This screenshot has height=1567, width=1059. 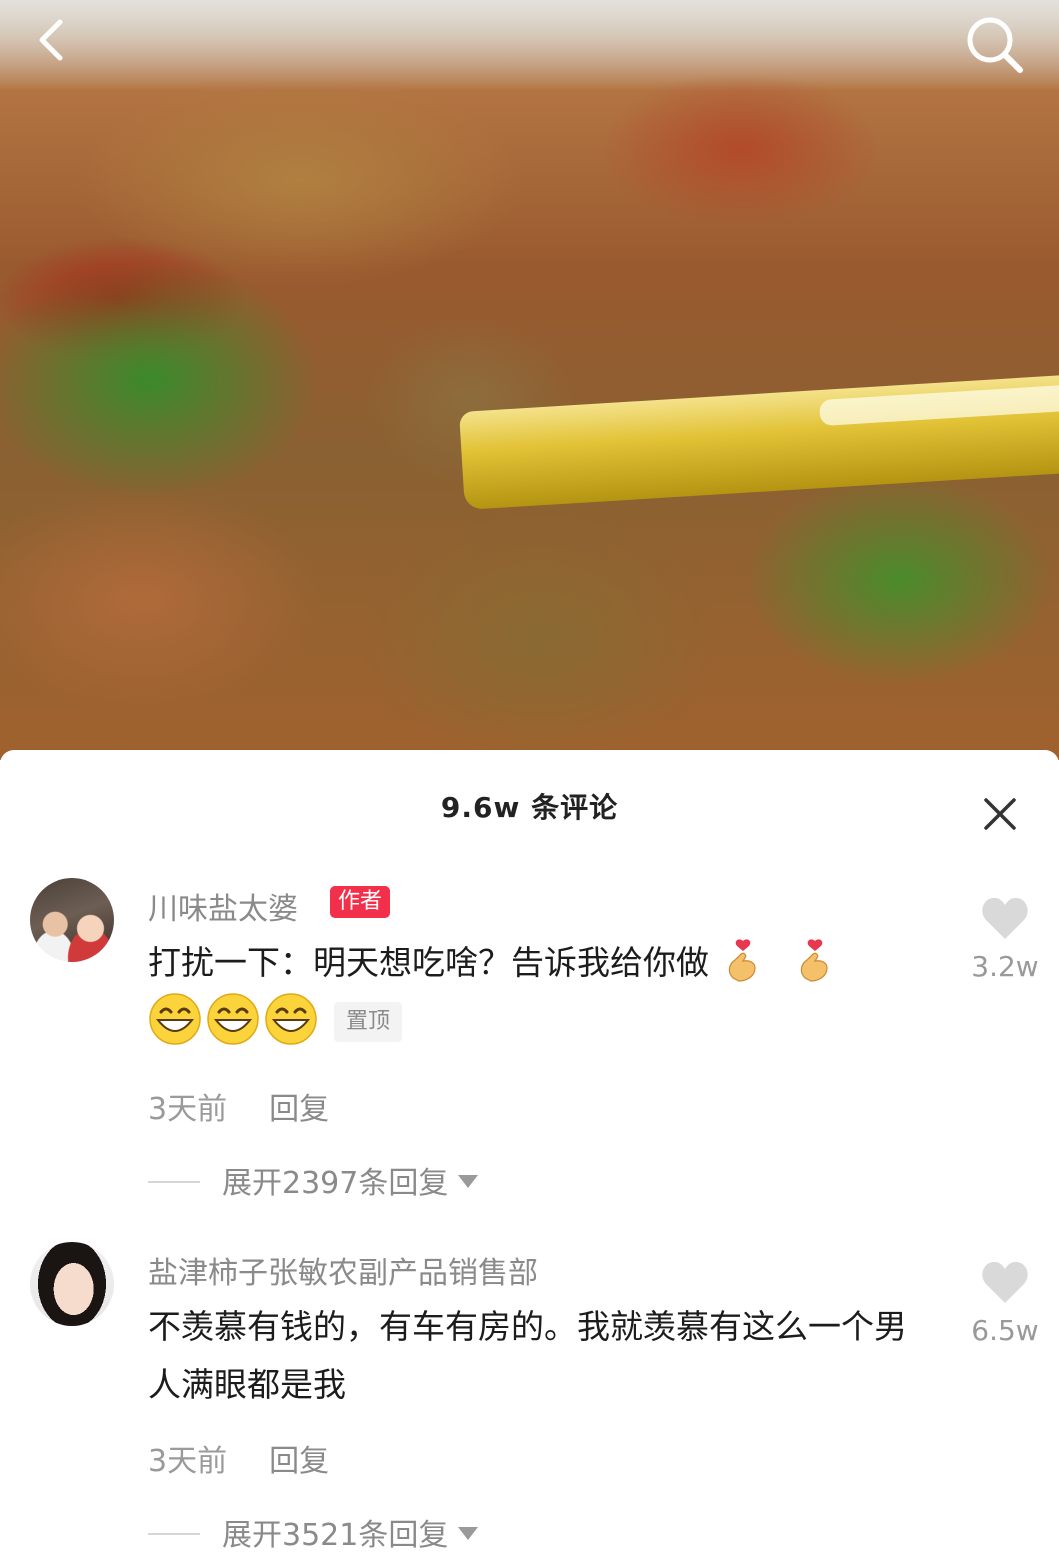 I want to click on expand-replies-label: 展开3521条回复, so click(x=335, y=1535).